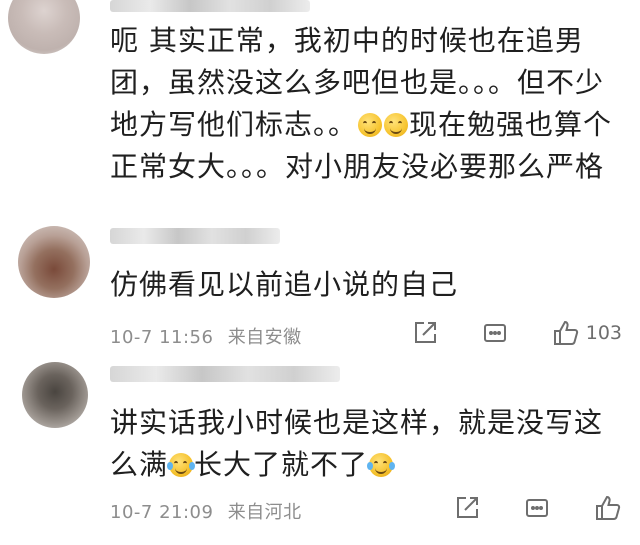 This screenshot has width=640, height=545. What do you see at coordinates (365, 444) in the screenshot?
I see `comment-text: 讲实话我小时候也是这样，就是没写这么满 长大了就不了` at bounding box center [365, 444].